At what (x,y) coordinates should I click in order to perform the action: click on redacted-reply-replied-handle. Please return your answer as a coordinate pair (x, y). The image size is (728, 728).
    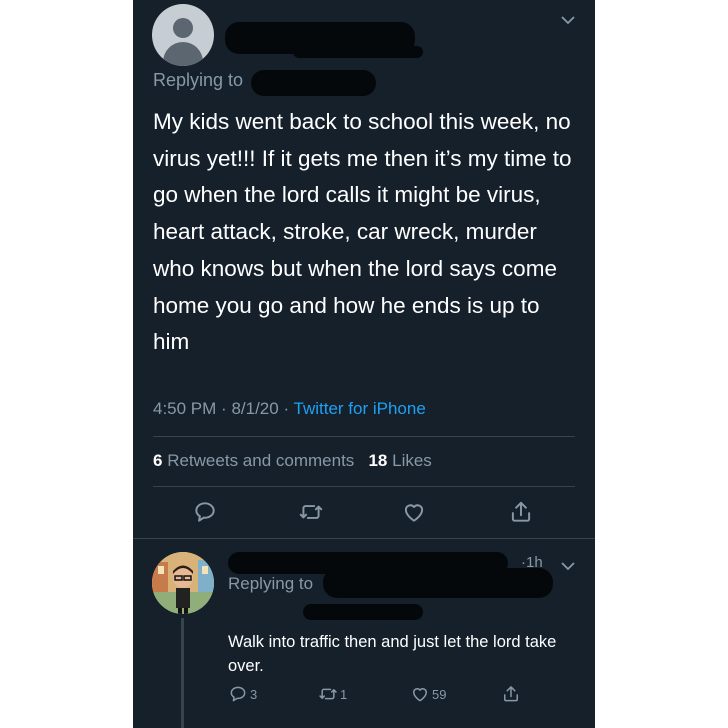
    Looking at the image, I should click on (438, 583).